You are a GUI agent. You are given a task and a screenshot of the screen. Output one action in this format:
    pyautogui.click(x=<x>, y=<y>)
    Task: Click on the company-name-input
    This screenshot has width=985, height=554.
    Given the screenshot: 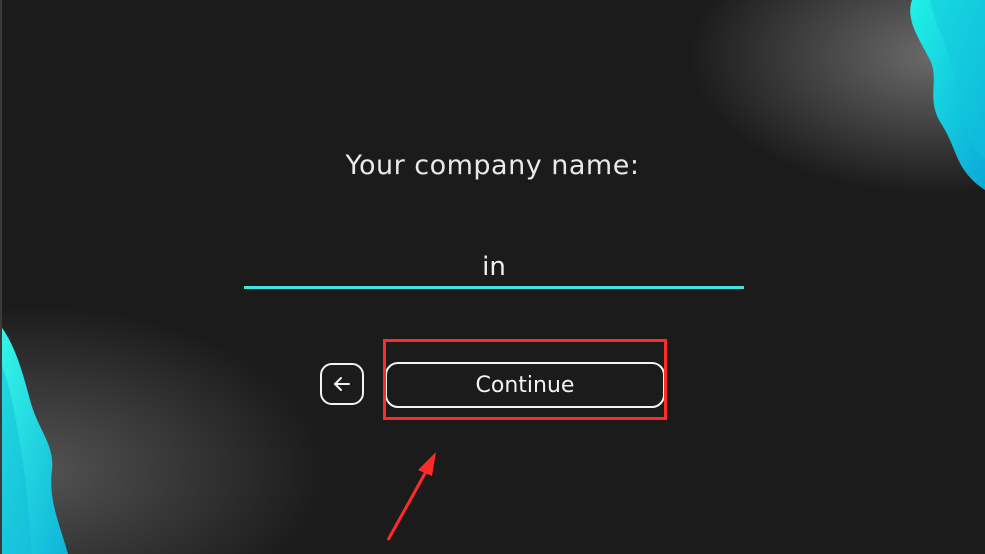 What is the action you would take?
    pyautogui.click(x=494, y=268)
    